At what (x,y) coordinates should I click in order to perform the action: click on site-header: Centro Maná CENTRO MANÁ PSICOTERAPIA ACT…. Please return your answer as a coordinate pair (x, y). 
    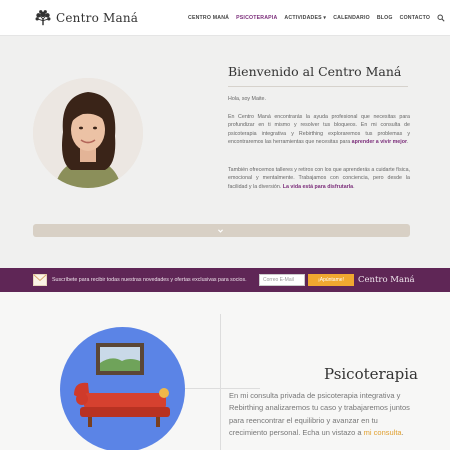
    Looking at the image, I should click on (225, 18).